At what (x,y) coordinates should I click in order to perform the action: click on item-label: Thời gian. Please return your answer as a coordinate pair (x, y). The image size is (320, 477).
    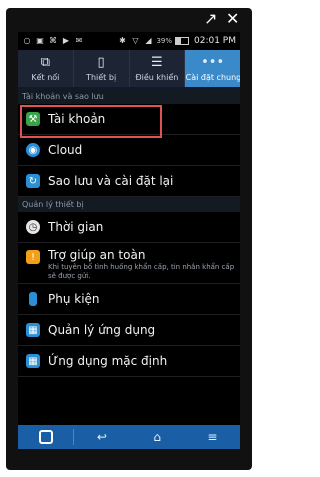
    Looking at the image, I should click on (76, 227).